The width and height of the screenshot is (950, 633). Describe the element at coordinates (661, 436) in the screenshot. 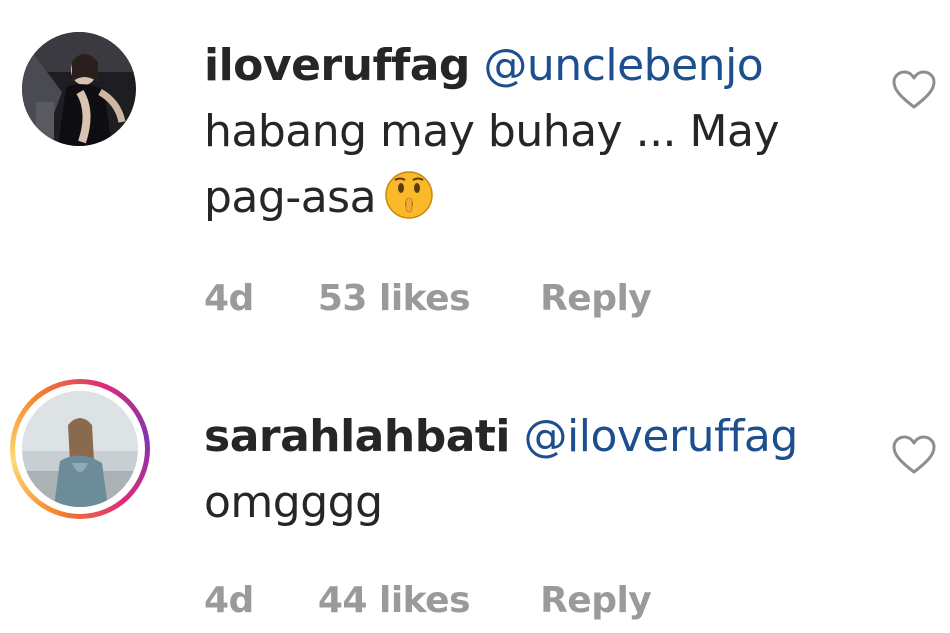

I see `comment-mention: @iloveruffag` at that location.